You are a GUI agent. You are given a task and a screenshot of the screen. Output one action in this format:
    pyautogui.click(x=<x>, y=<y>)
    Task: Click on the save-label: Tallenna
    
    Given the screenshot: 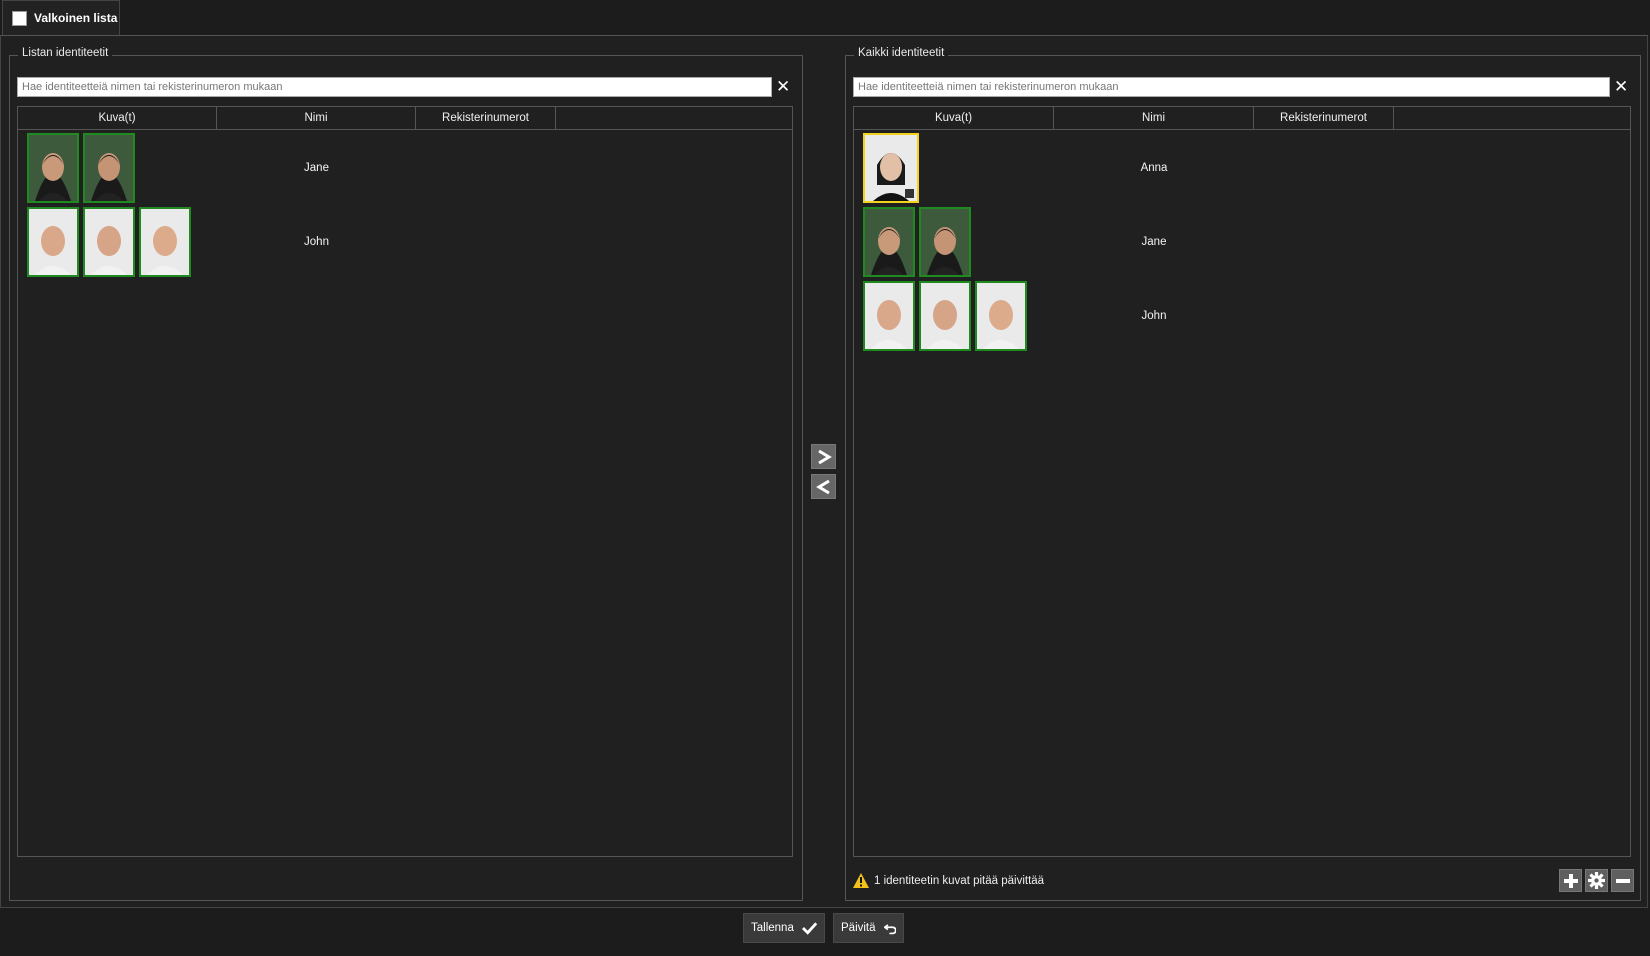 What is the action you would take?
    pyautogui.click(x=772, y=928)
    